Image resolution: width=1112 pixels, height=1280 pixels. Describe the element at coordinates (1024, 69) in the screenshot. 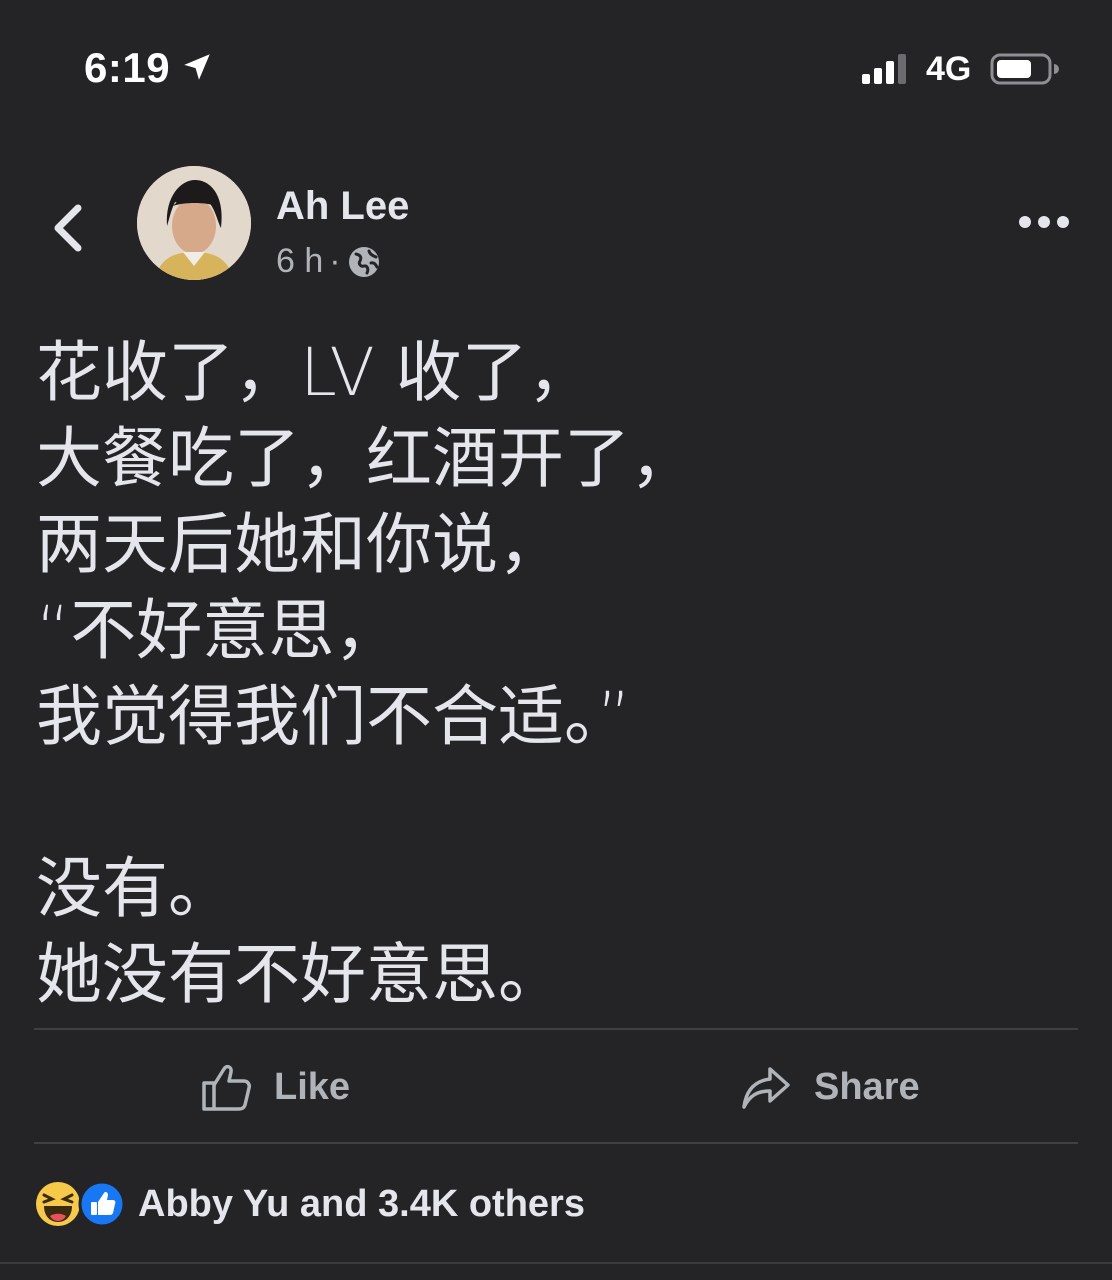

I see `battery-icon` at that location.